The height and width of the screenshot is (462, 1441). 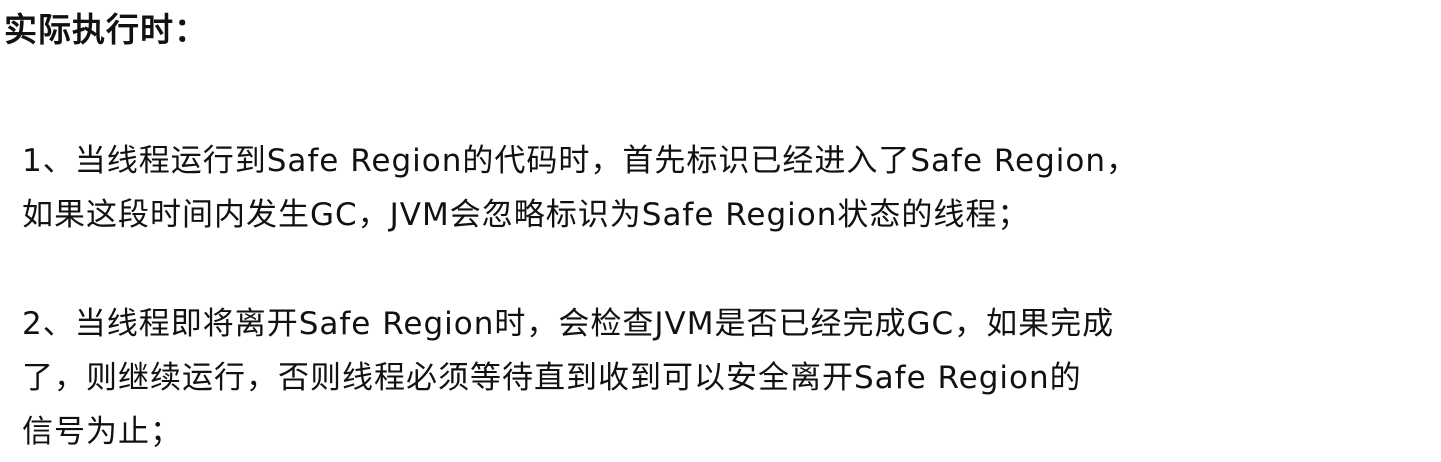 What do you see at coordinates (106, 29) in the screenshot?
I see `page-heading: 实际执行时：` at bounding box center [106, 29].